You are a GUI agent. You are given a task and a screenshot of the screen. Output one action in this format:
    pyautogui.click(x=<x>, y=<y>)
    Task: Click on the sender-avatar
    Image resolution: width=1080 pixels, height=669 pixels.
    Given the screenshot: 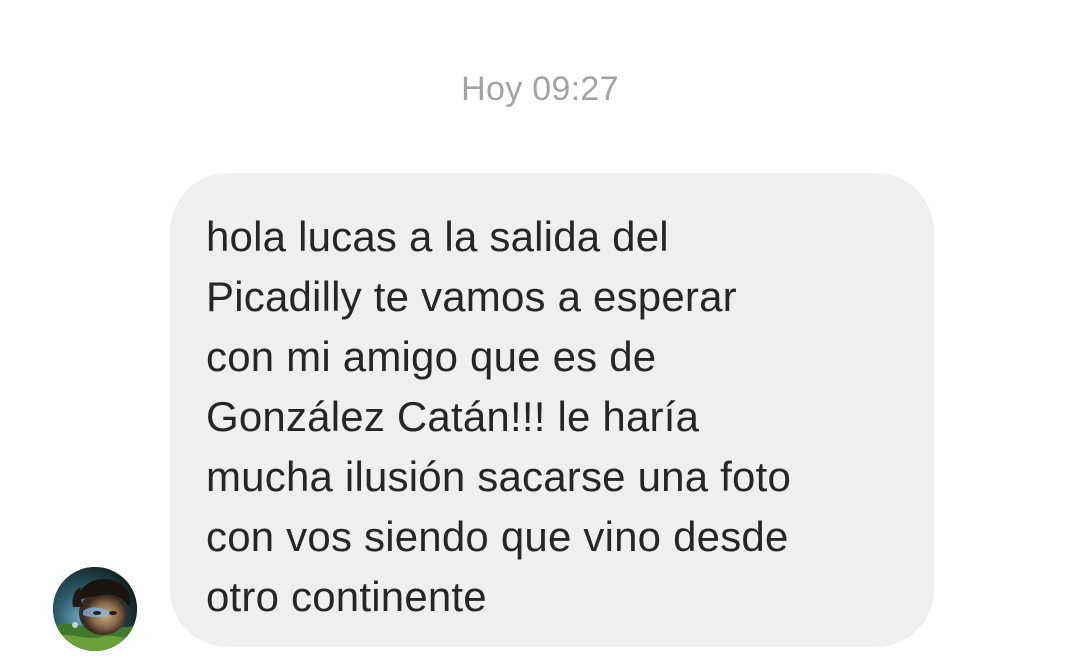 What is the action you would take?
    pyautogui.click(x=95, y=609)
    